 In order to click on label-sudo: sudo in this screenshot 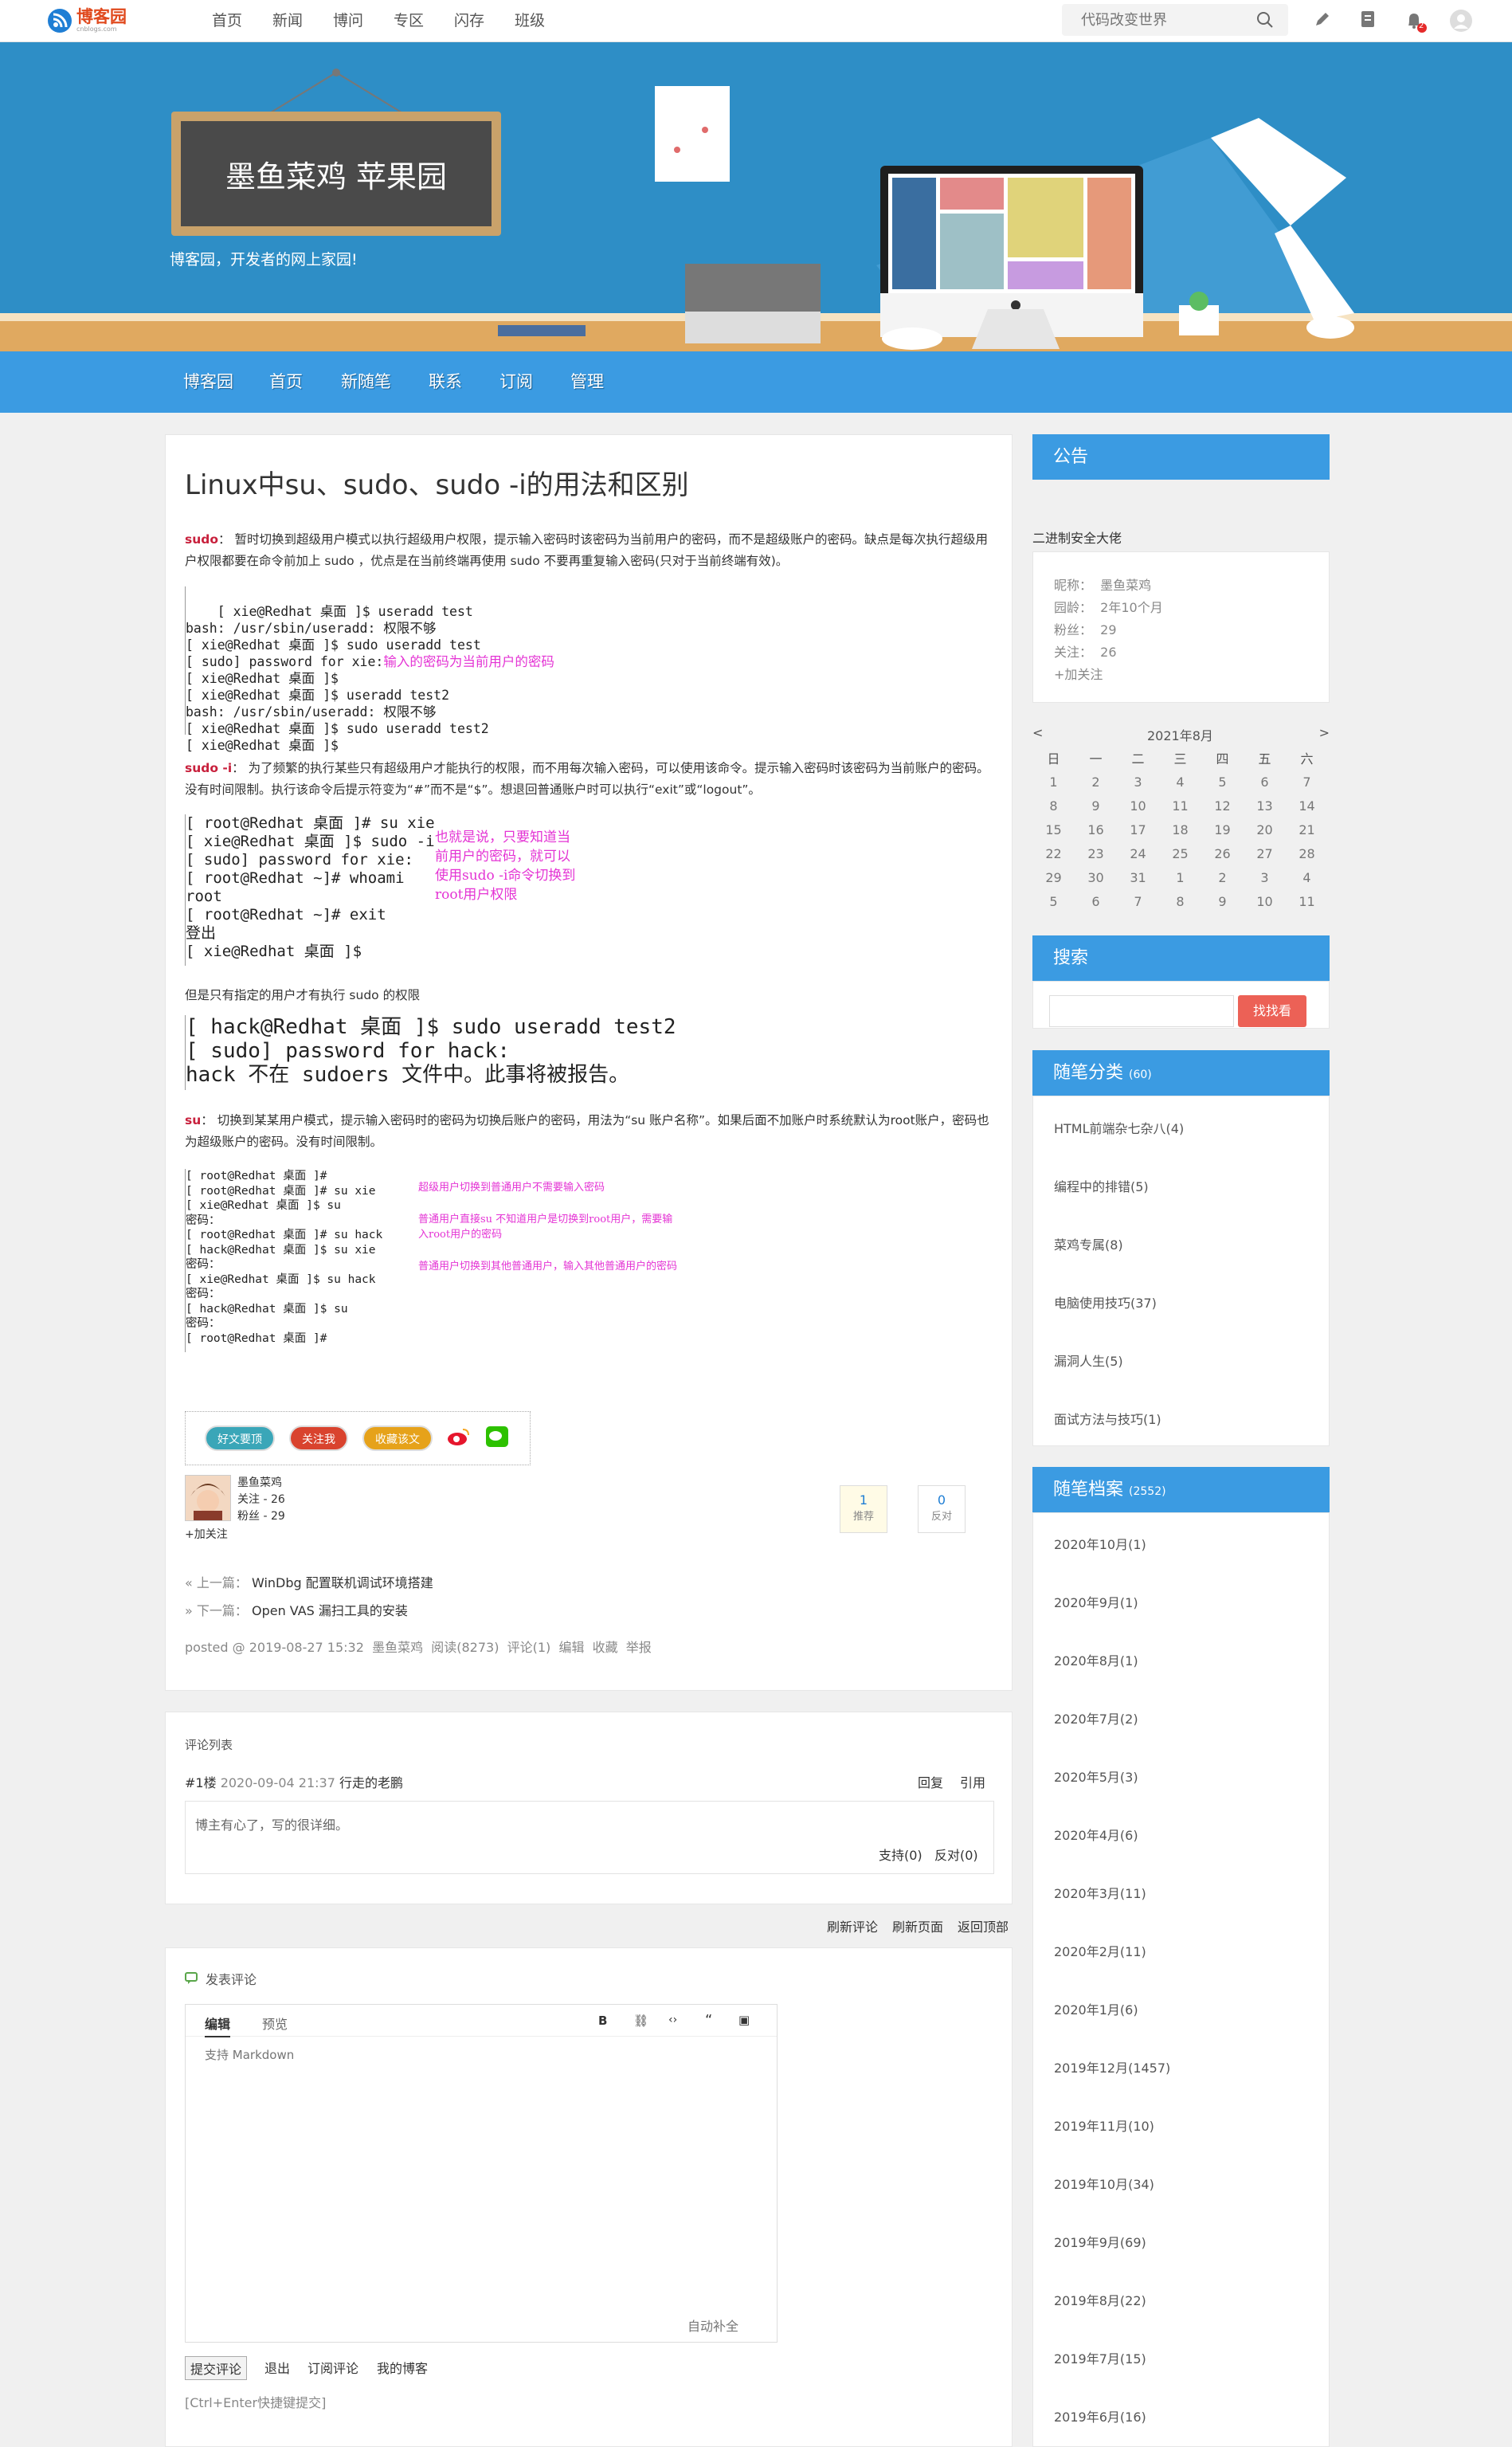, I will do `click(202, 539)`.